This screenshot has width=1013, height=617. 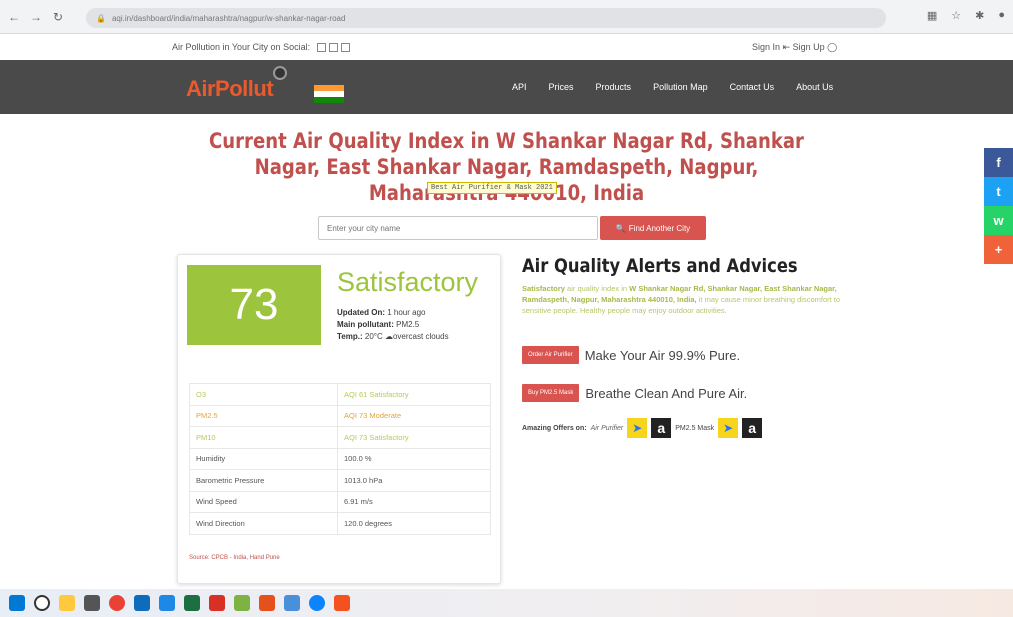 What do you see at coordinates (998, 162) in the screenshot?
I see `facebook-share-icon: f` at bounding box center [998, 162].